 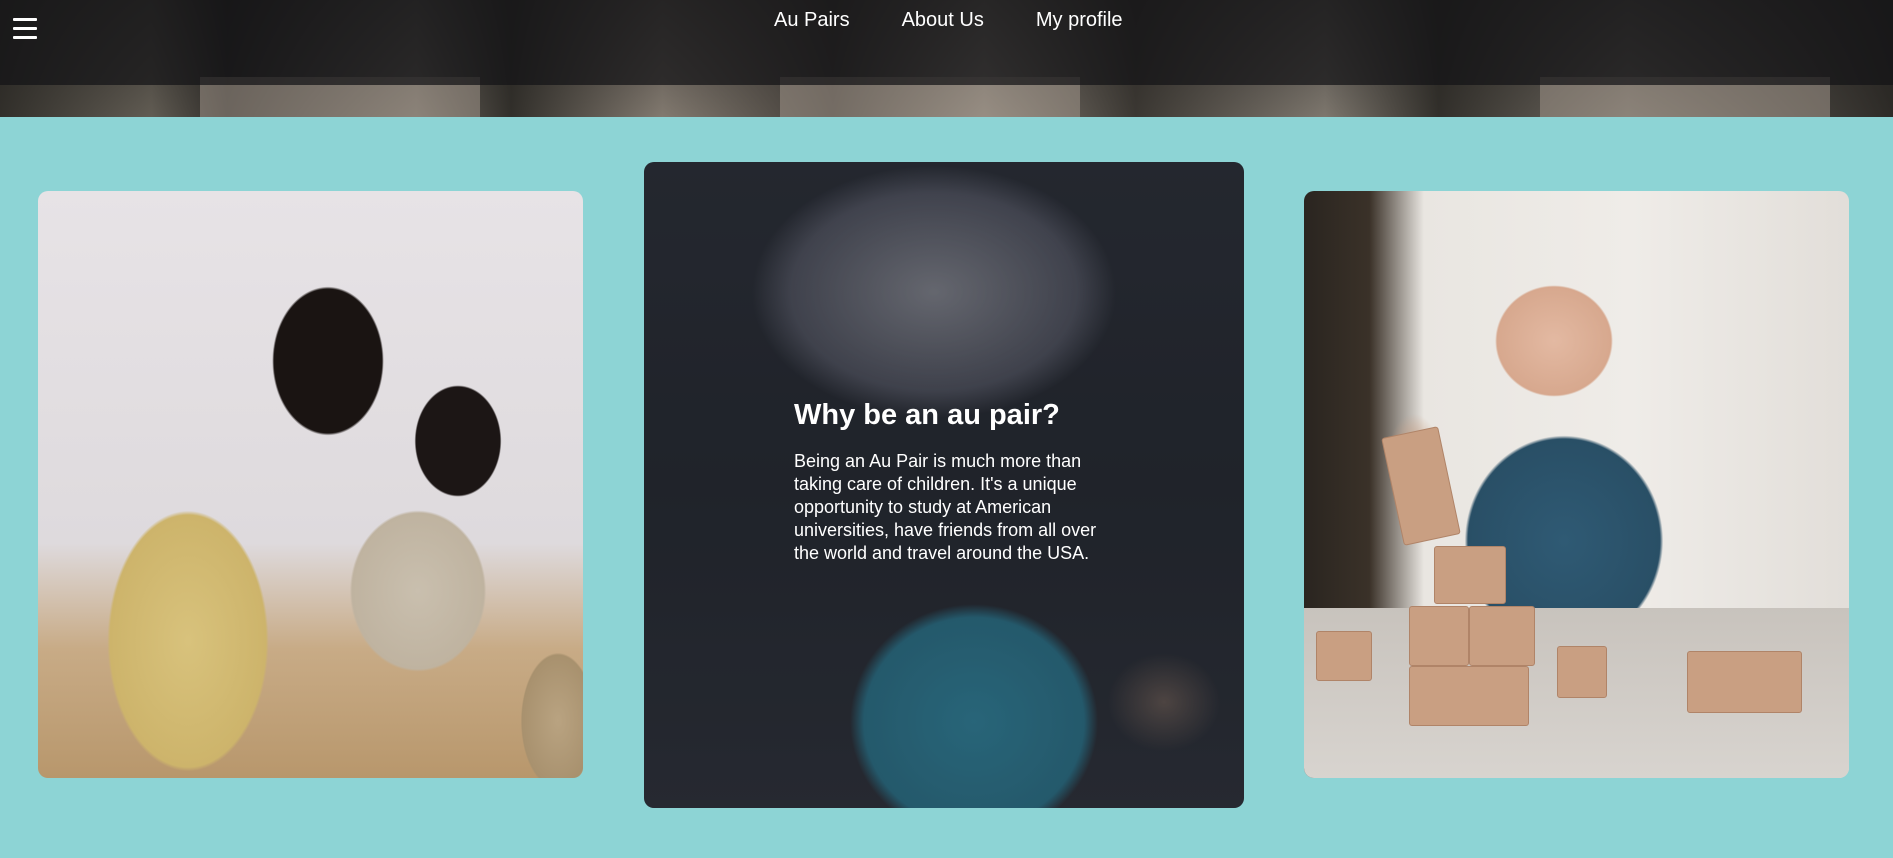 I want to click on nav-link-au-pairs: Au Pairs, so click(x=812, y=20).